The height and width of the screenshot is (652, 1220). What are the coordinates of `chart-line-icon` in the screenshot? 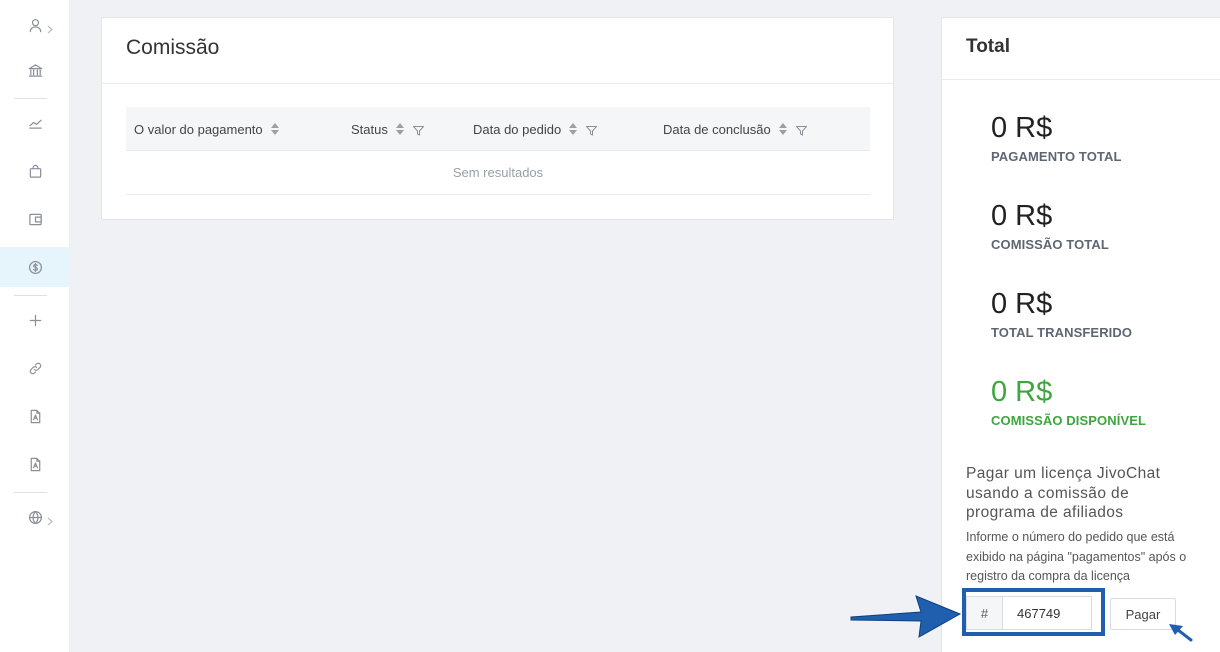 It's located at (35, 124).